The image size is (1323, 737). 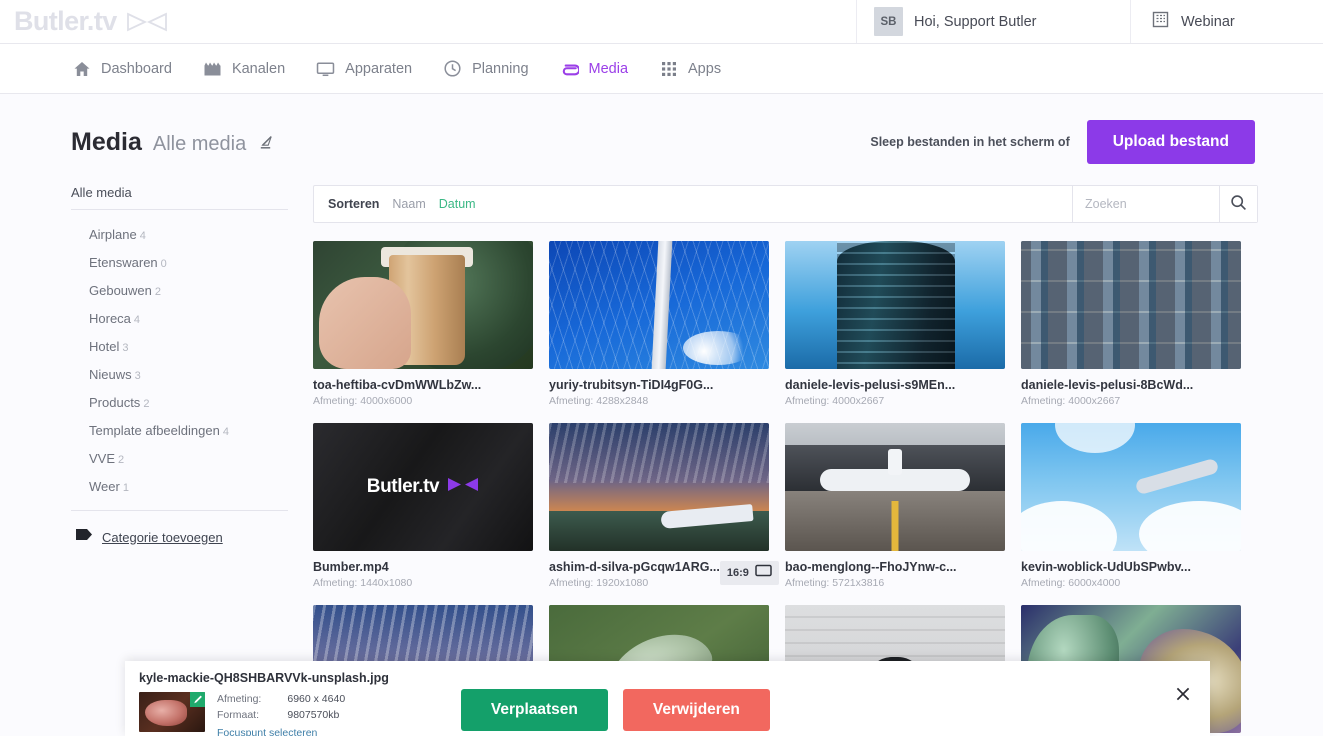 I want to click on sidebar-label-horeca: Horeca, so click(x=110, y=318).